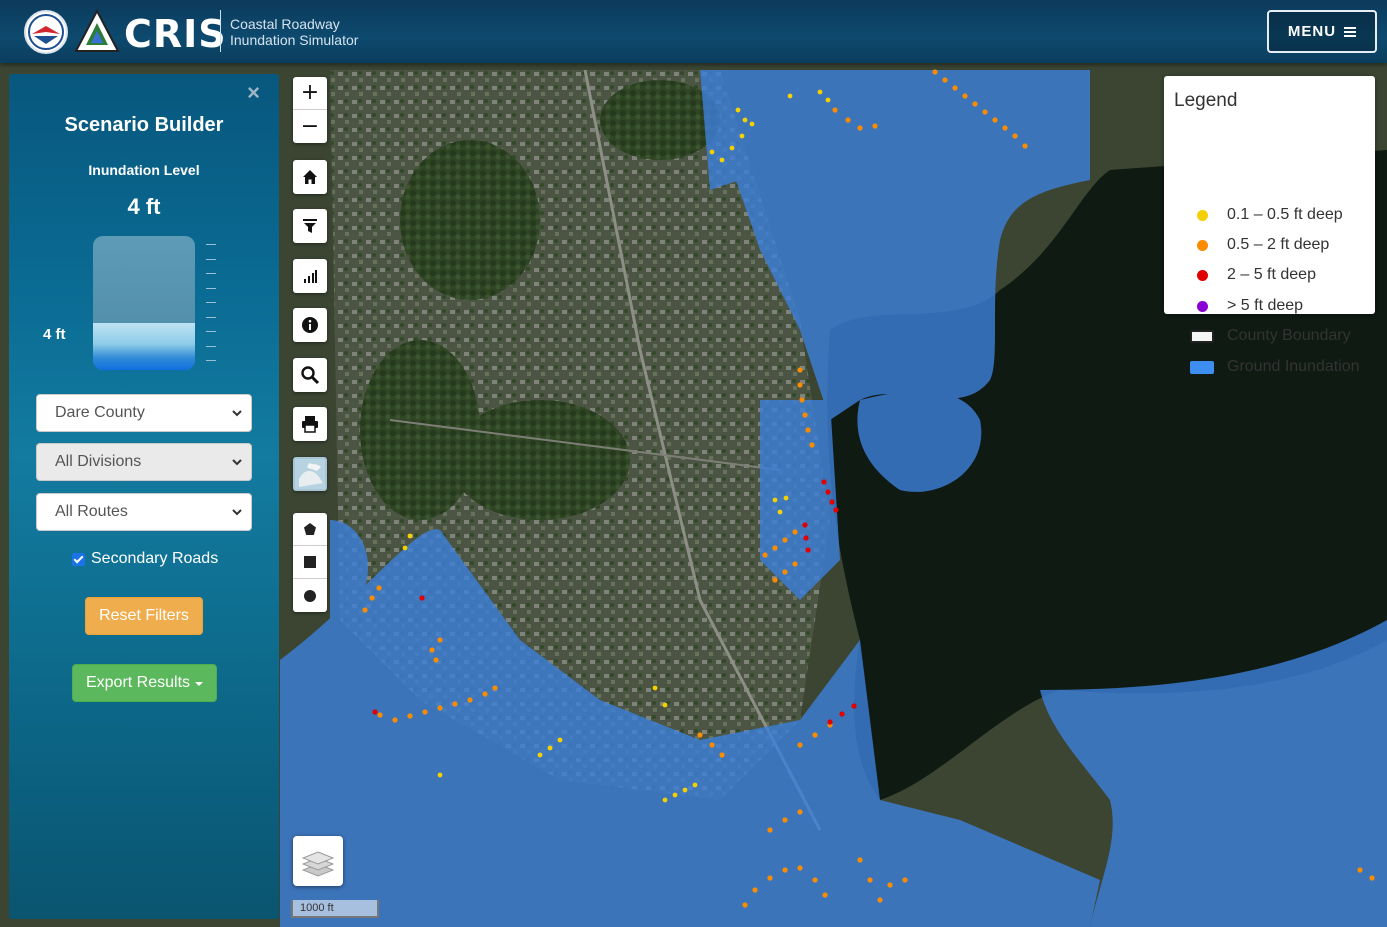 The image size is (1387, 927). I want to click on county-select: Dare County, so click(144, 413).